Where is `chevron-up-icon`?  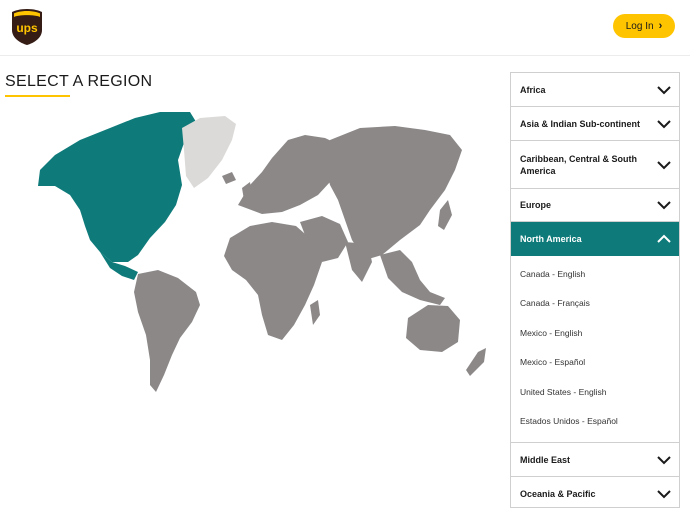
chevron-up-icon is located at coordinates (664, 238).